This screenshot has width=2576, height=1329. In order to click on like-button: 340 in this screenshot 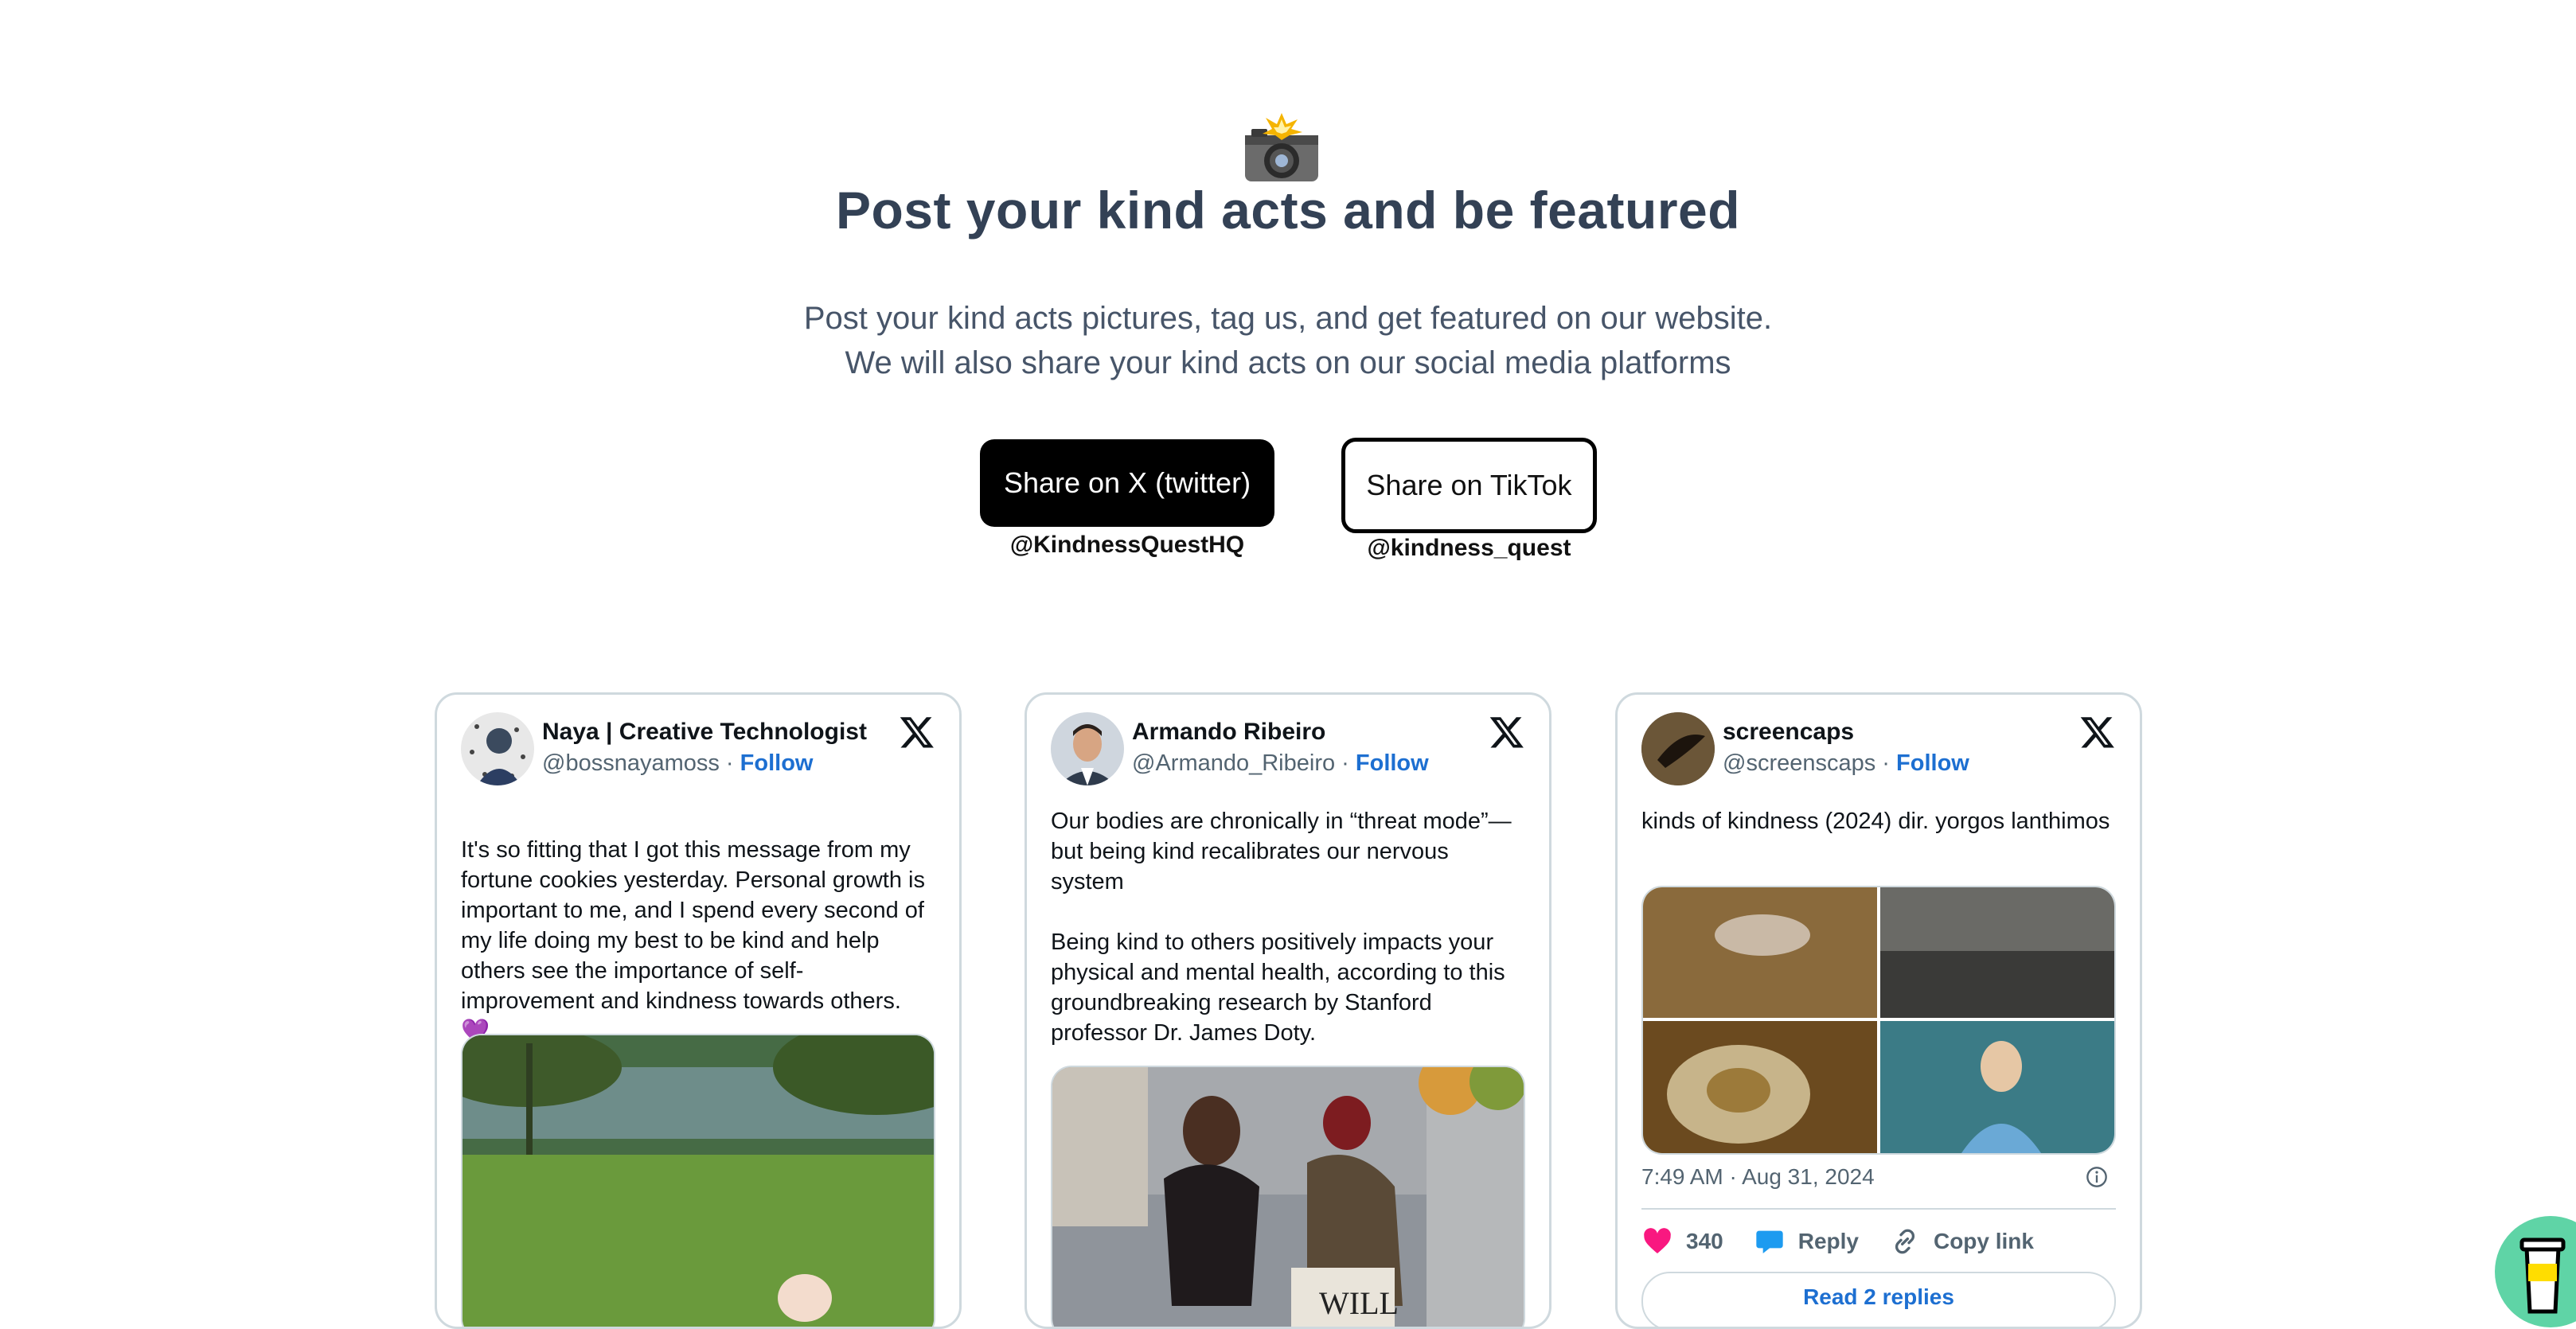, I will do `click(1682, 1241)`.